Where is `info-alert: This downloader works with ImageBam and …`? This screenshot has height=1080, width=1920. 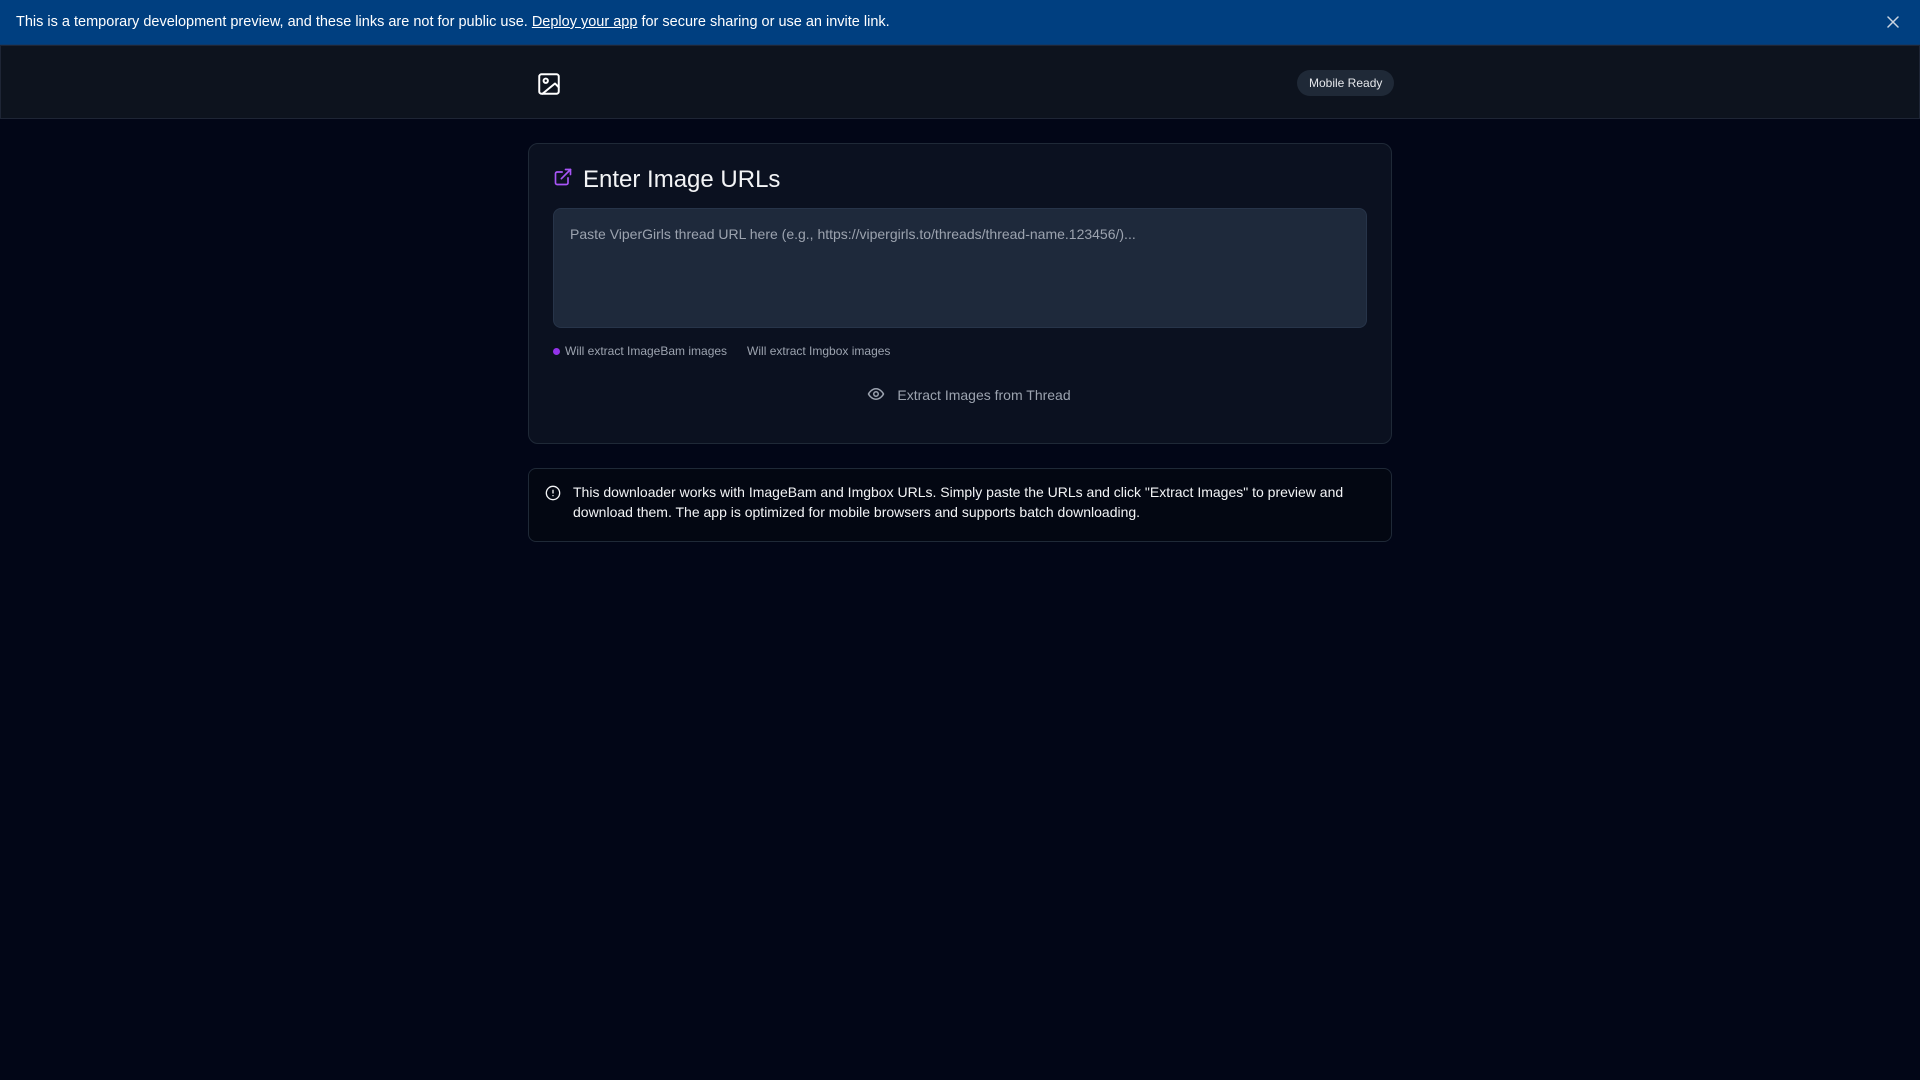 info-alert: This downloader works with ImageBam and … is located at coordinates (960, 505).